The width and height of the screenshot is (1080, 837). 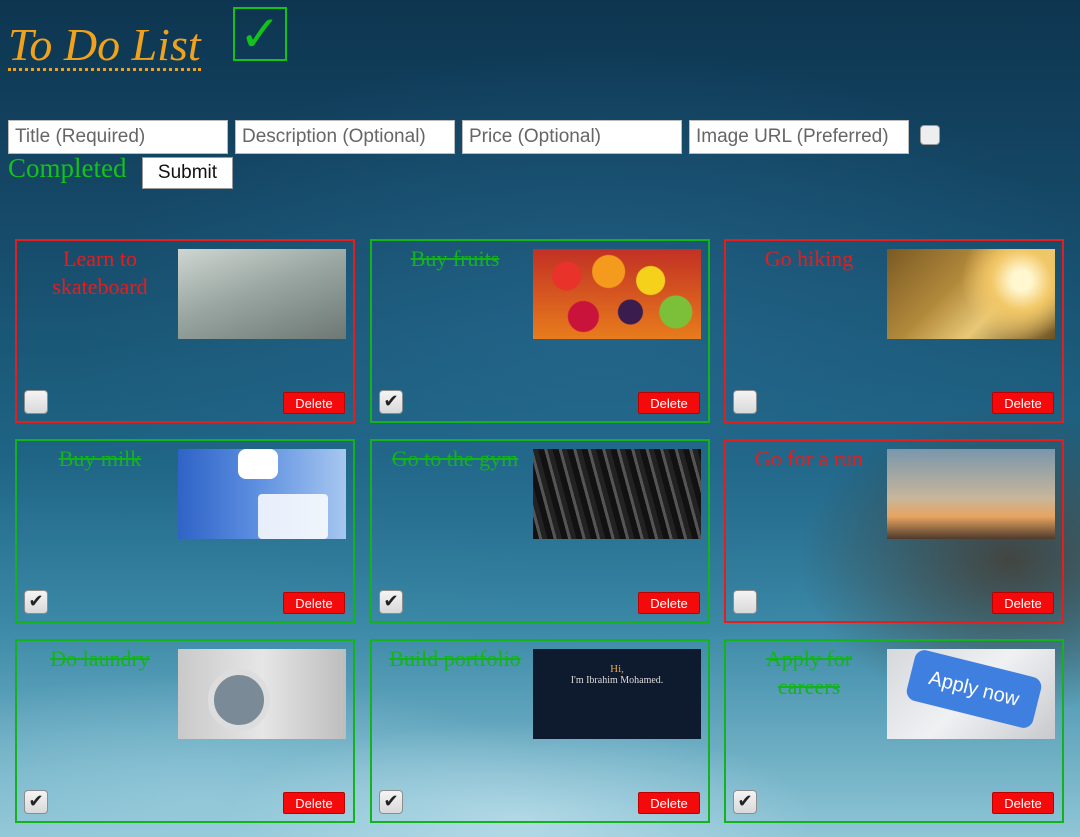 What do you see at coordinates (262, 494) in the screenshot?
I see `milk-image` at bounding box center [262, 494].